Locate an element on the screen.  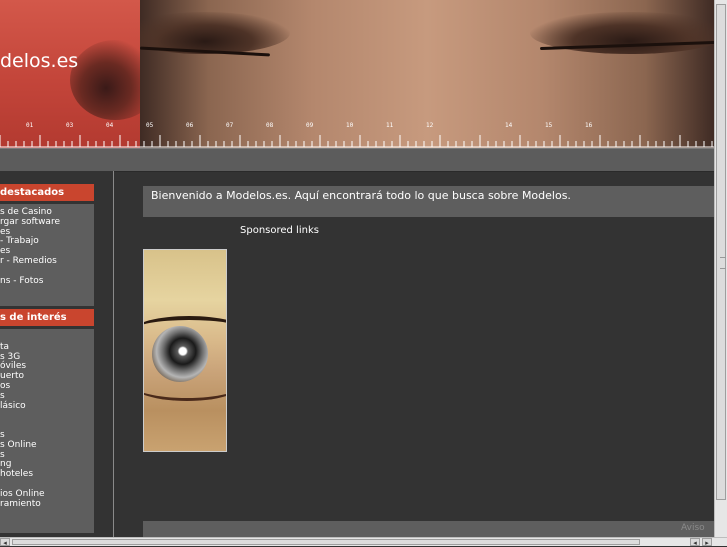
sidebar-link: ramiento is located at coordinates (47, 504).